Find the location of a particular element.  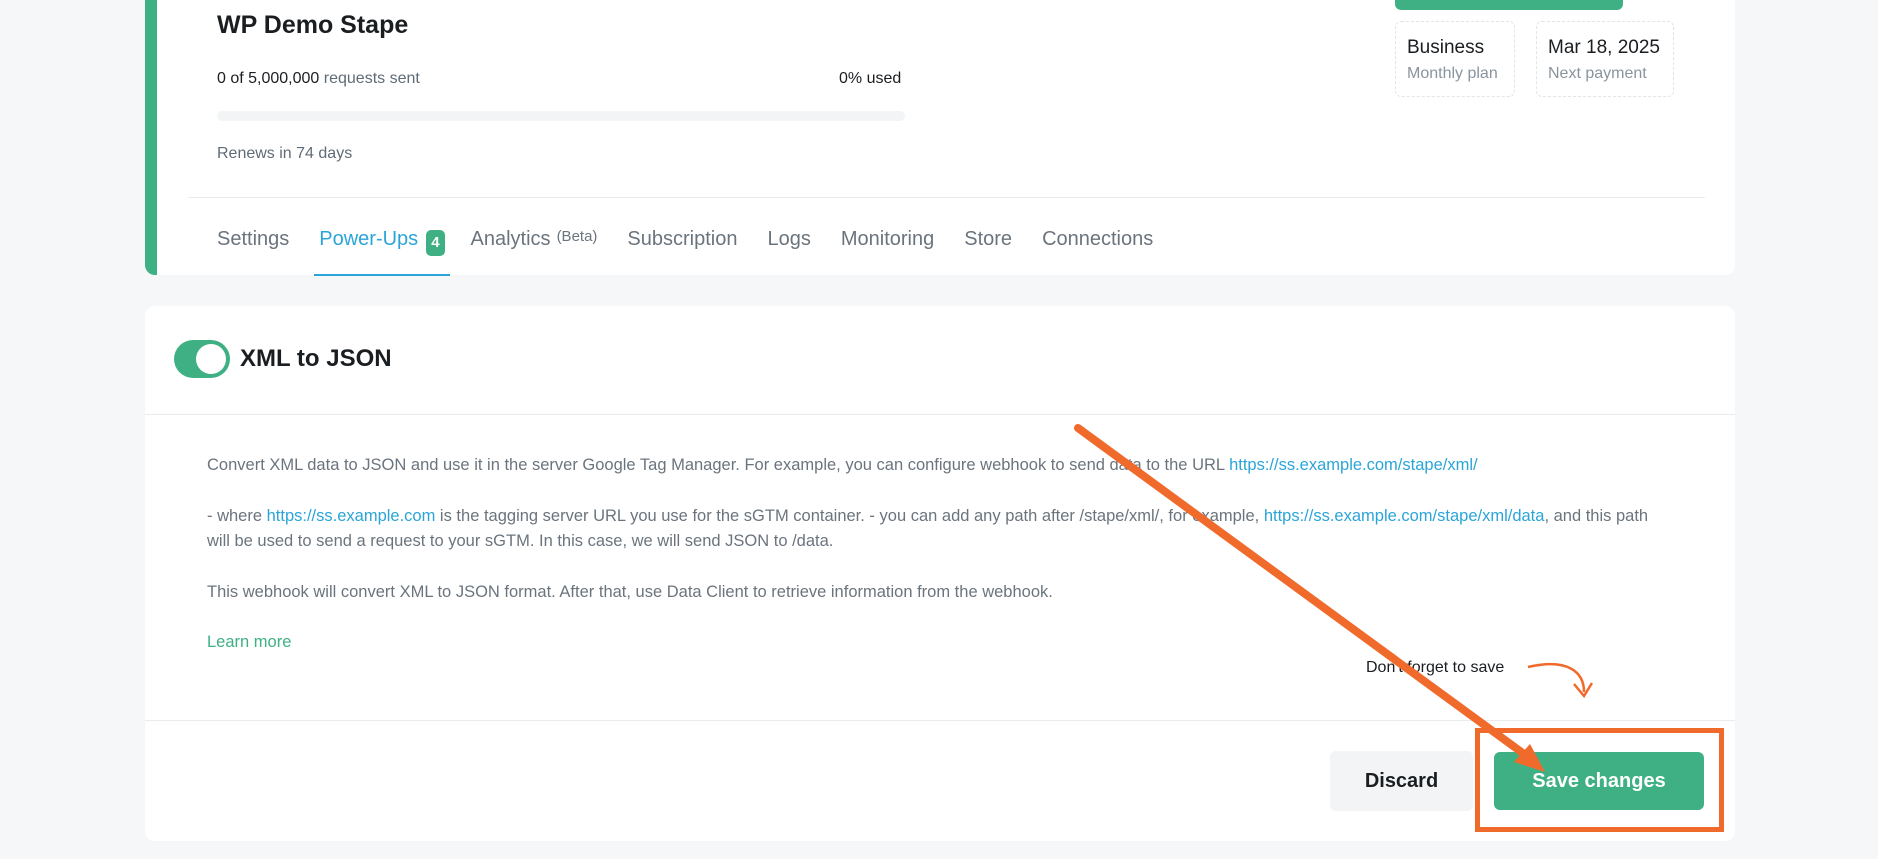

description-text: - where is located at coordinates (237, 516).